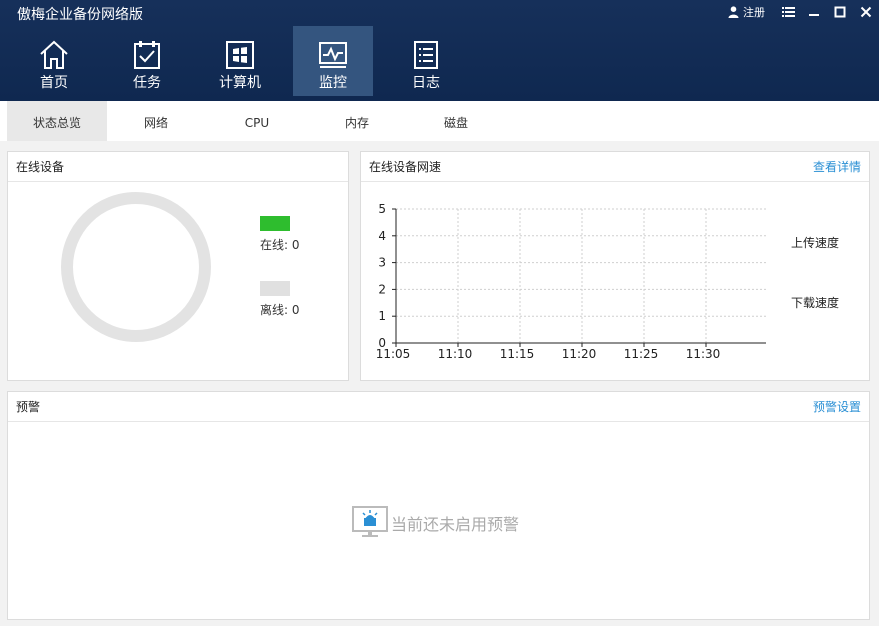 Image resolution: width=879 pixels, height=626 pixels. Describe the element at coordinates (178, 167) in the screenshot. I see `online-devices-header: 在线设备` at that location.